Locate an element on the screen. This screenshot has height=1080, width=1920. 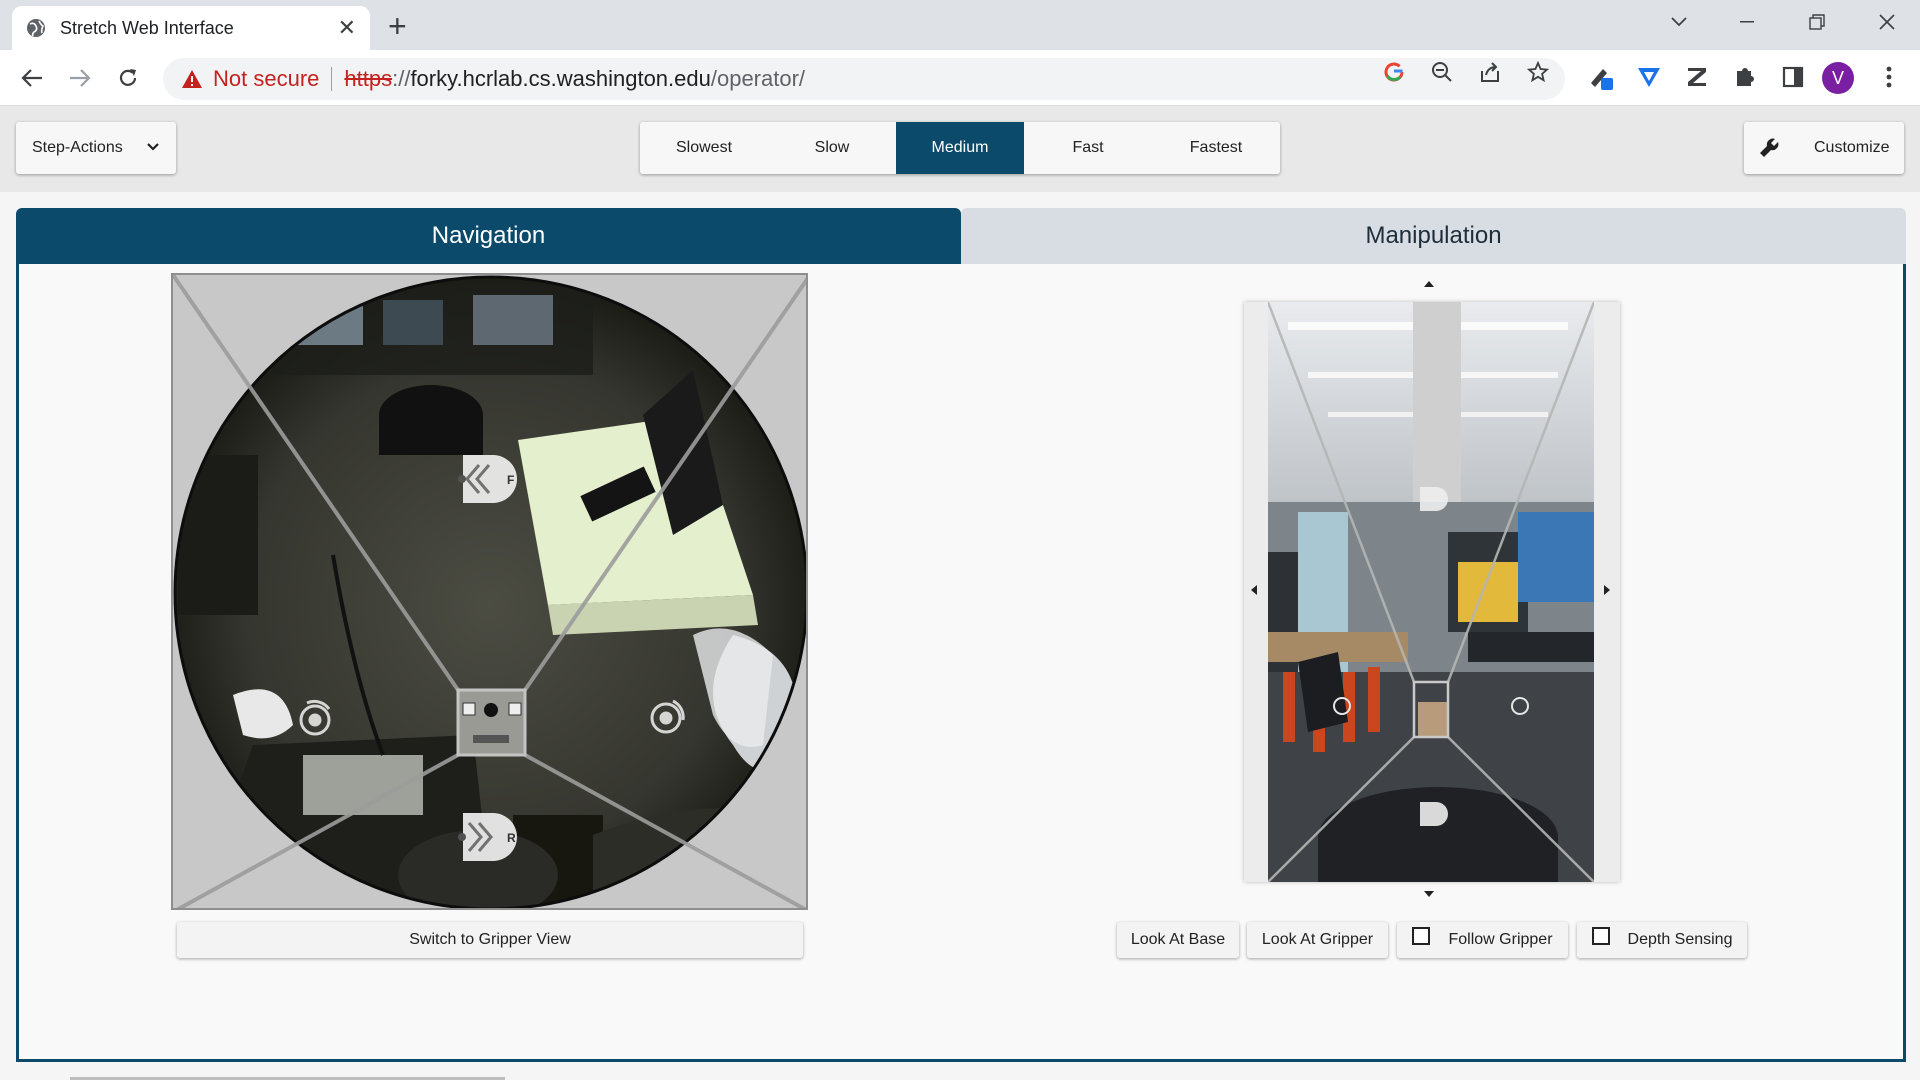
side-panel-icon is located at coordinates (1793, 77).